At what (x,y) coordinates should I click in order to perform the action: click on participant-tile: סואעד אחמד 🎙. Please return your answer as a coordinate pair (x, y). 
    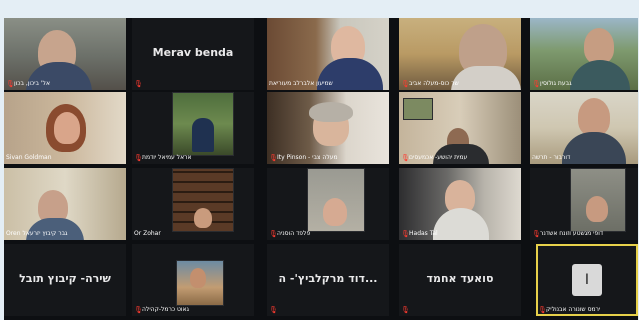
    Looking at the image, I should click on (460, 280).